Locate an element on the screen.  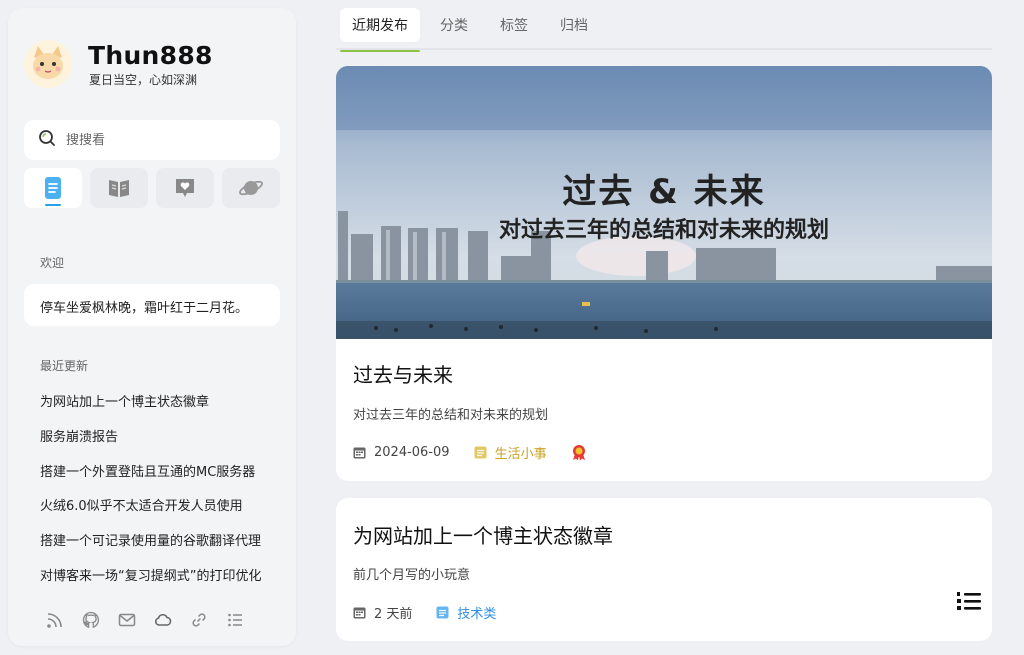
recent-item: 为网站加上一个博主状态徽章 is located at coordinates (156, 409).